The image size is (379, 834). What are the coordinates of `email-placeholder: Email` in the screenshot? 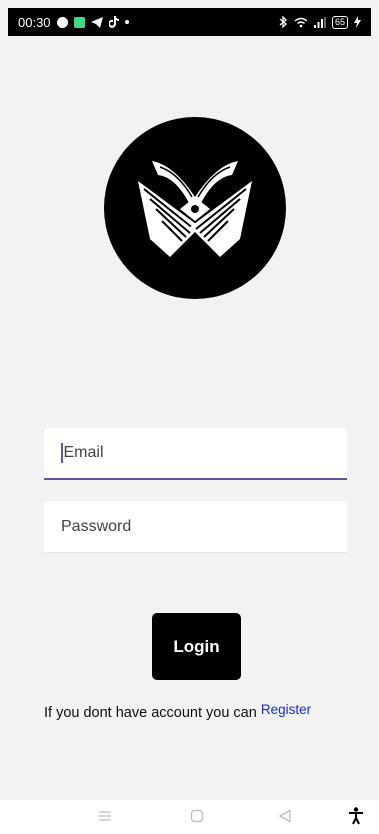 It's located at (83, 452).